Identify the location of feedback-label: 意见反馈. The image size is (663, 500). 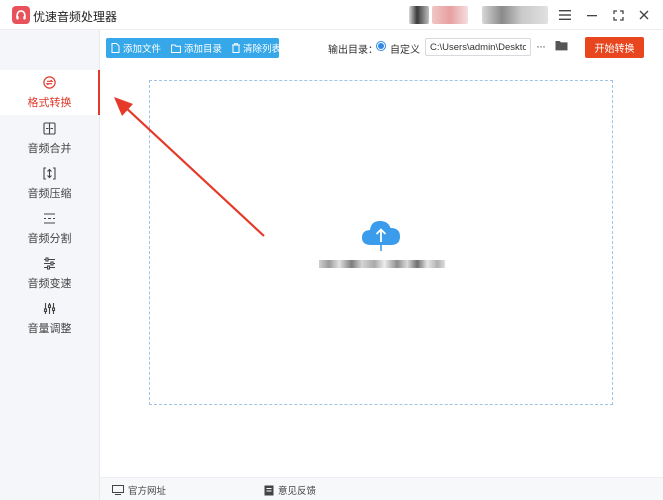
(297, 491).